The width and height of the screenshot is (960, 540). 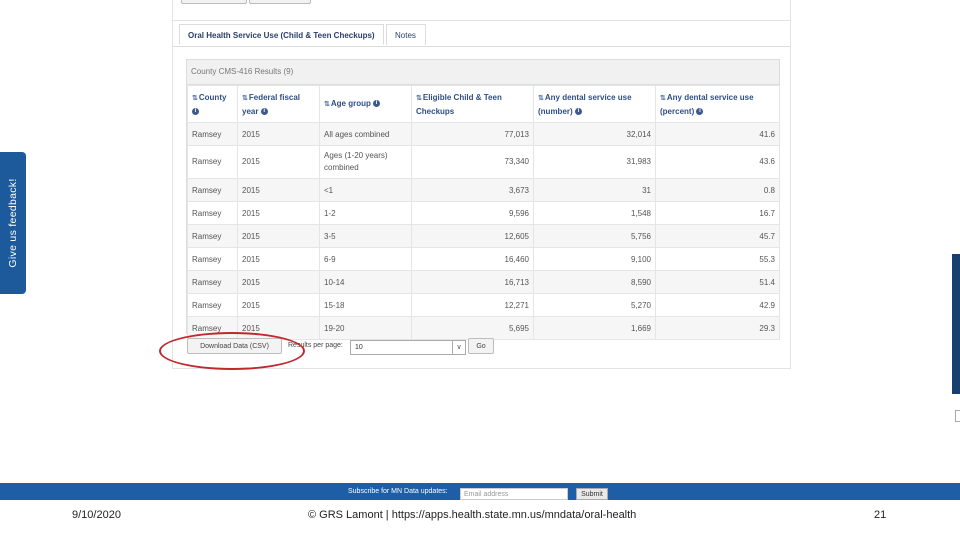 What do you see at coordinates (717, 213) in the screenshot?
I see `table-cell: 16.7` at bounding box center [717, 213].